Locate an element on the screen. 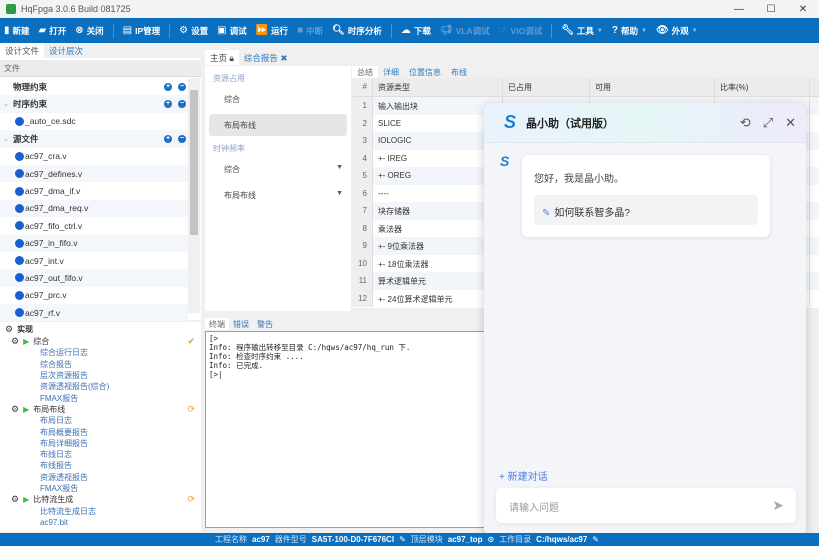 The image size is (819, 546). report-link: 比特流生成日志 is located at coordinates (100, 510).